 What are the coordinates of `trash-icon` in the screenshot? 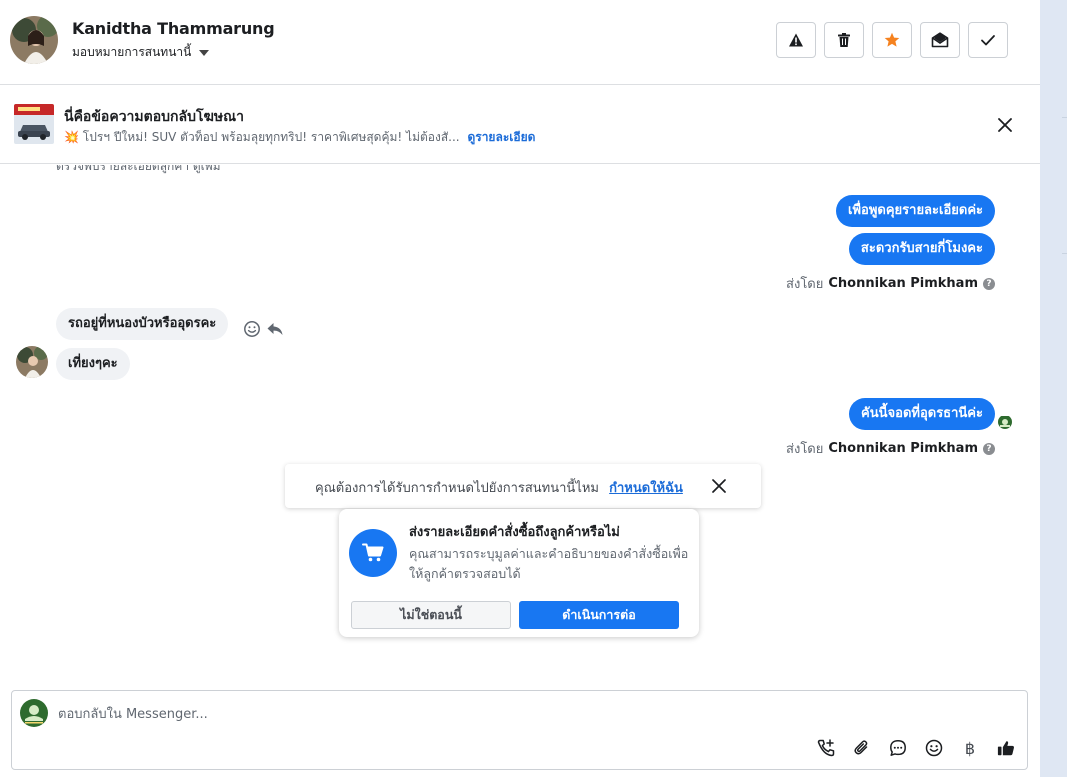 It's located at (844, 40).